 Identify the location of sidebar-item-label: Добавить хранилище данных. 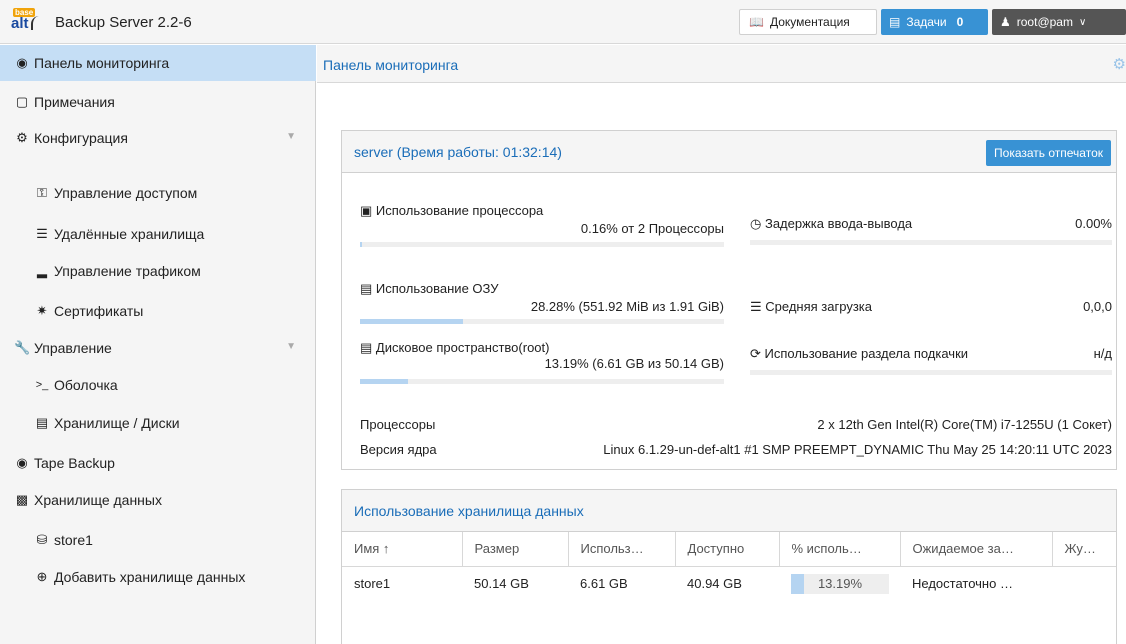
(150, 577).